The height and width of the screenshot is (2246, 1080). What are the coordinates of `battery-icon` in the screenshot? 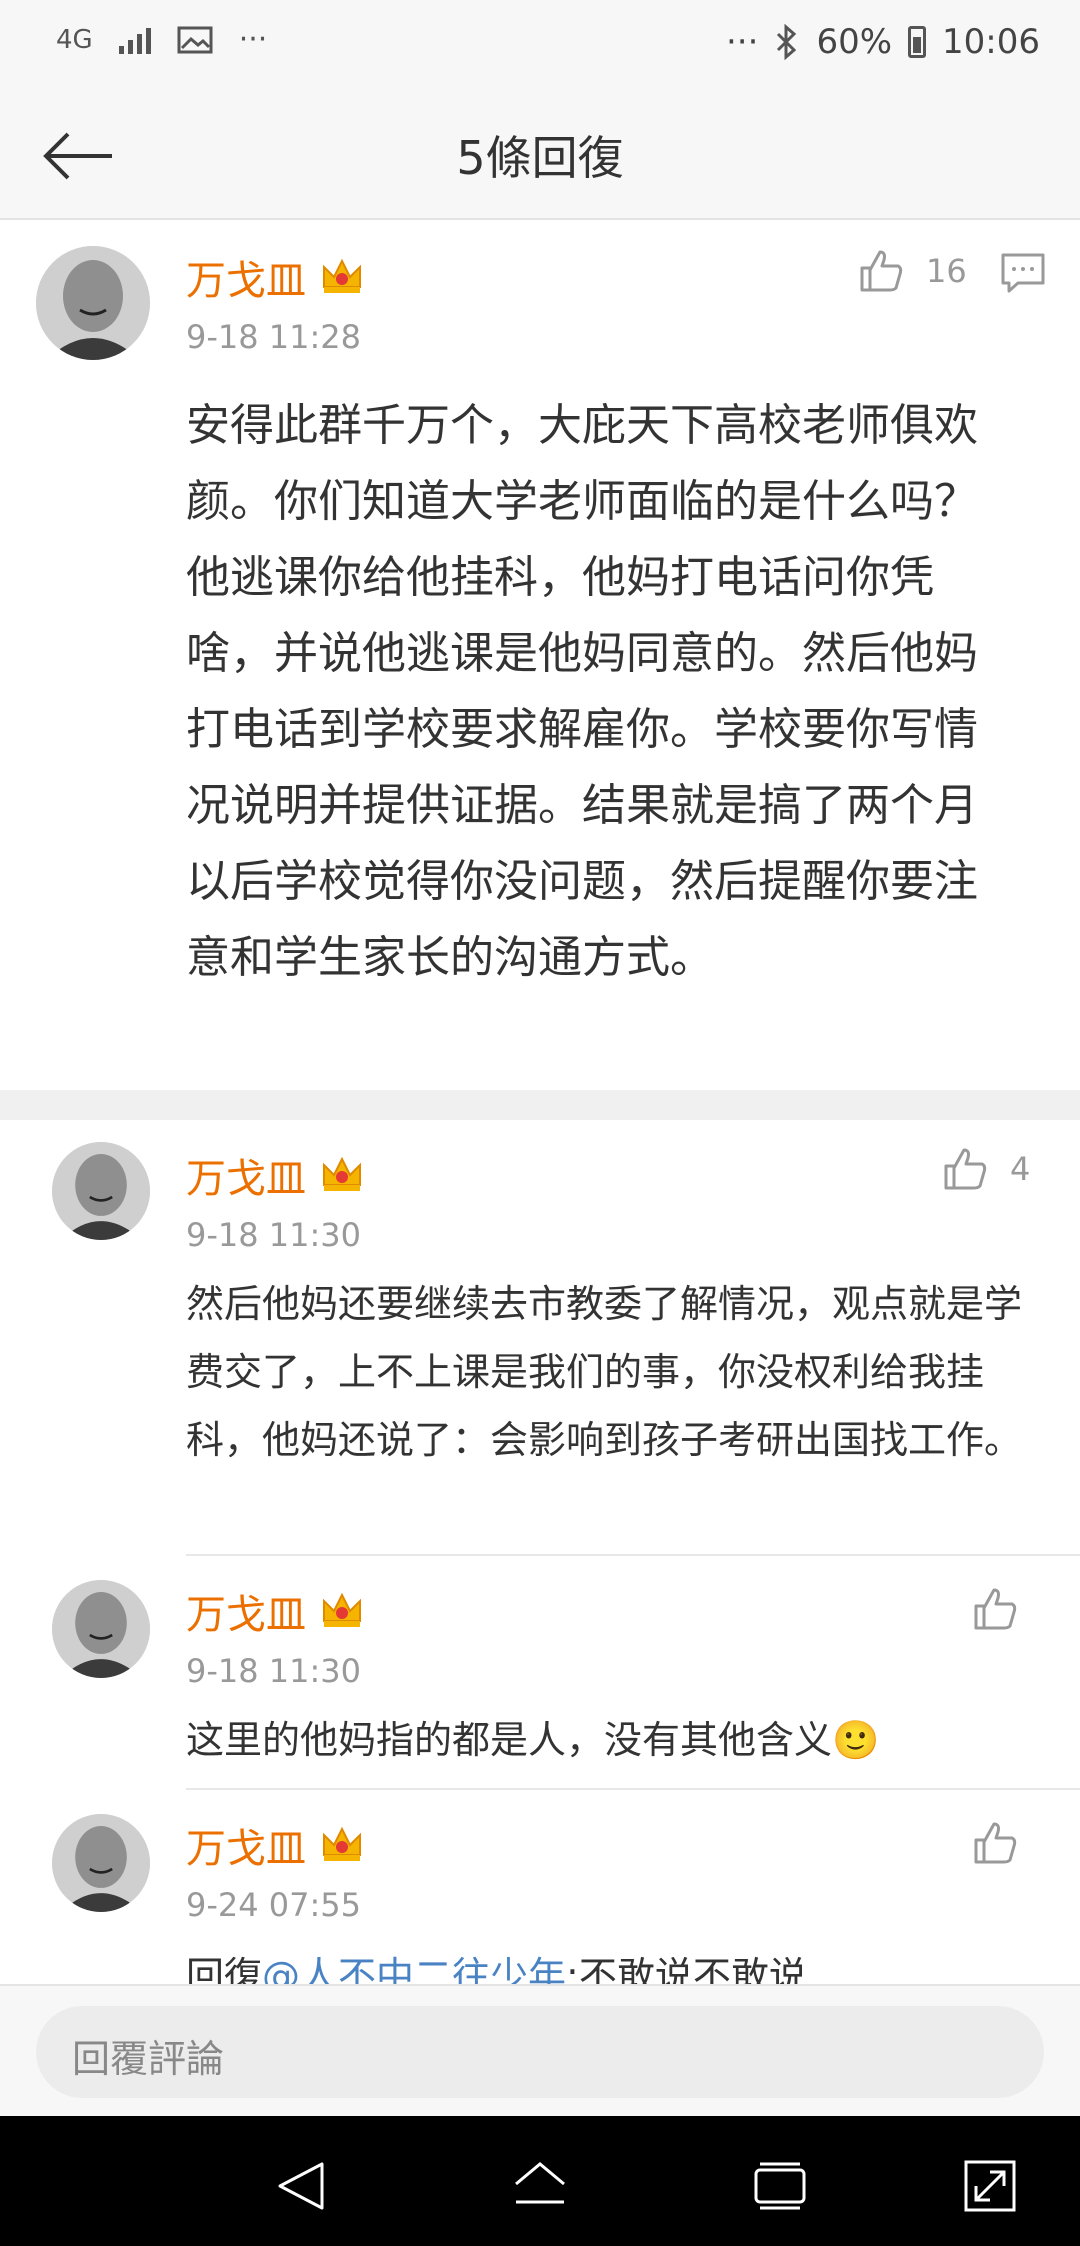 It's located at (917, 42).